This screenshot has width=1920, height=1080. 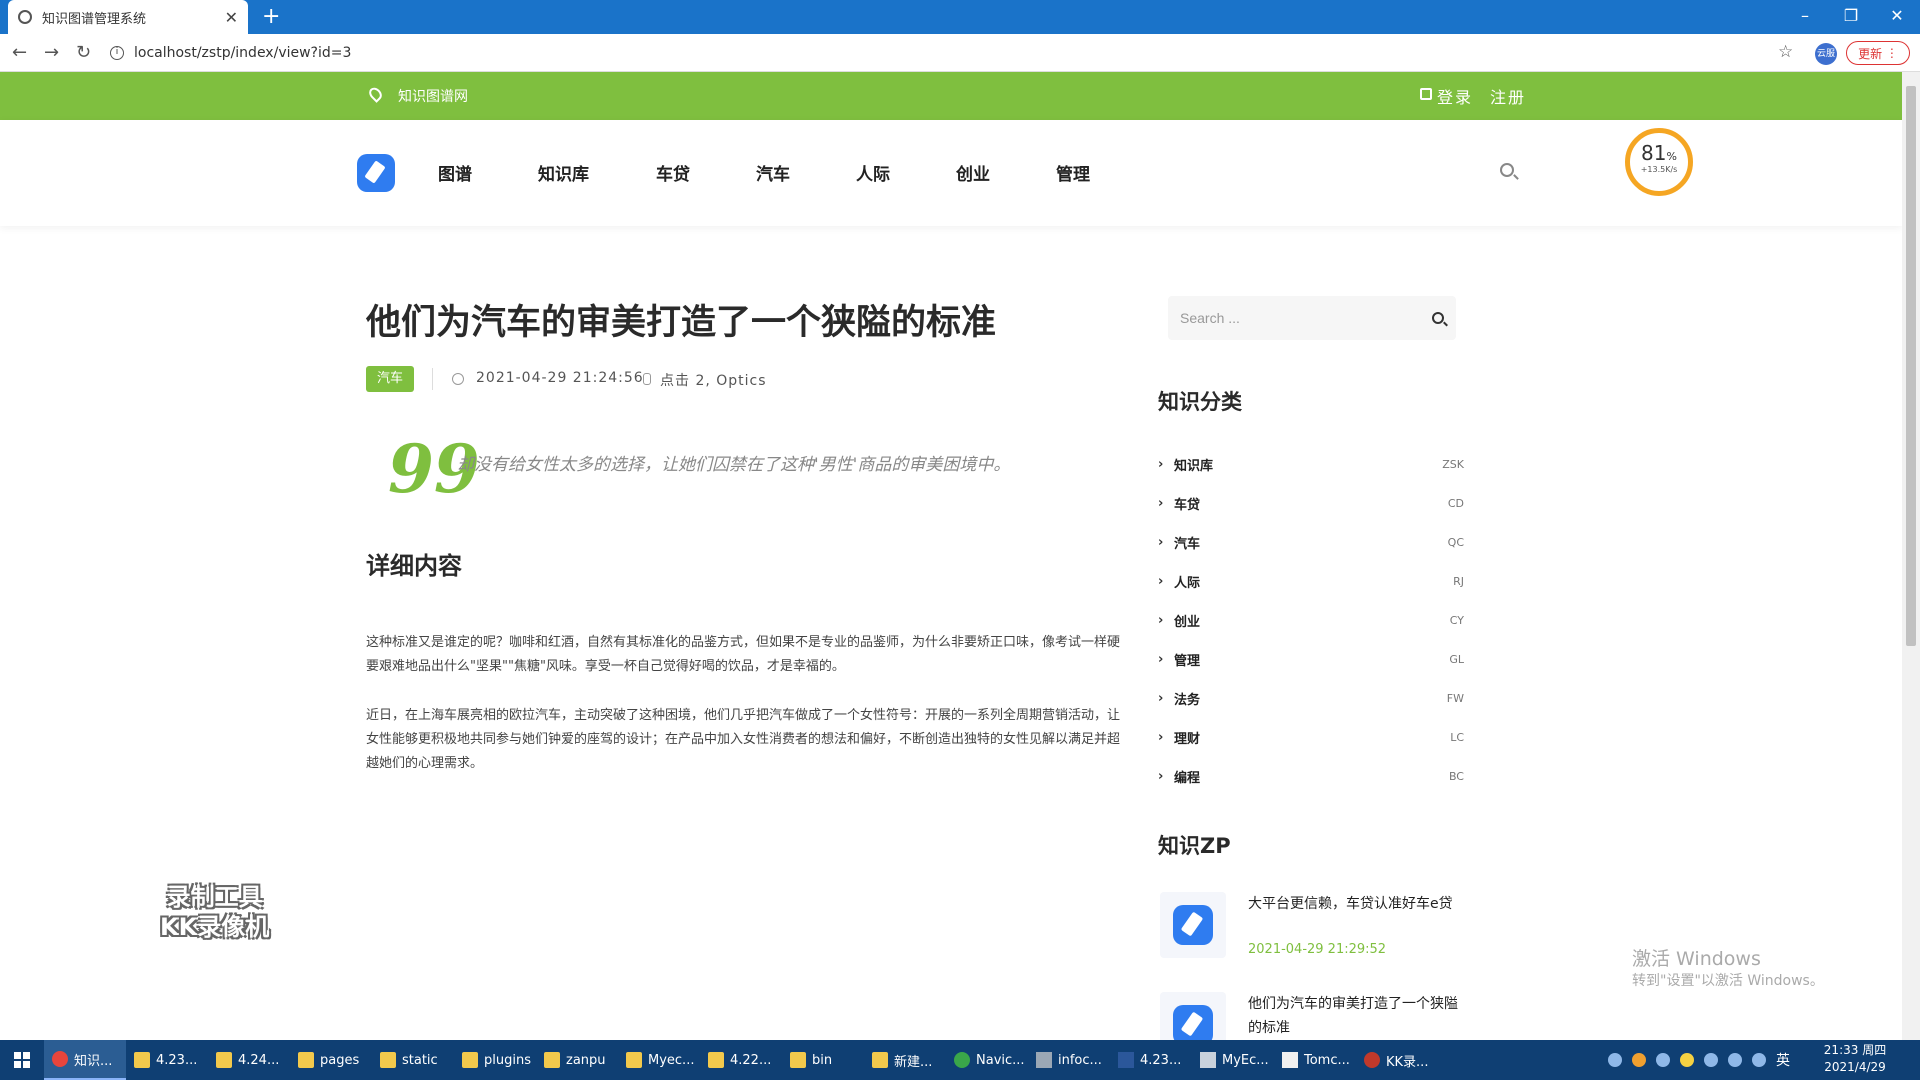 What do you see at coordinates (433, 96) in the screenshot?
I see `site-brand-link: 知识图谱网` at bounding box center [433, 96].